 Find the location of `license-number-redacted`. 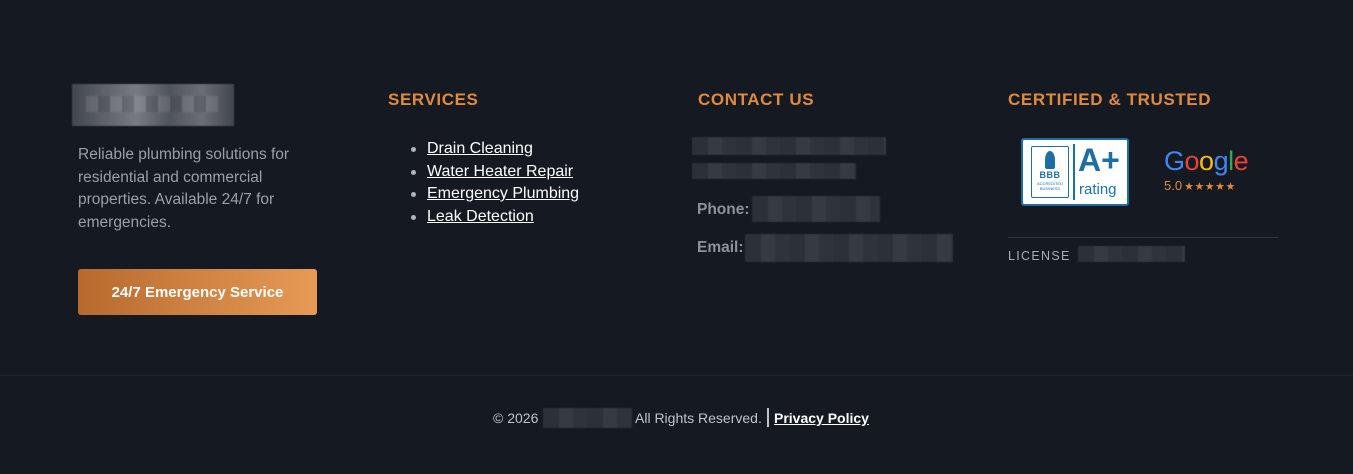

license-number-redacted is located at coordinates (1131, 254).